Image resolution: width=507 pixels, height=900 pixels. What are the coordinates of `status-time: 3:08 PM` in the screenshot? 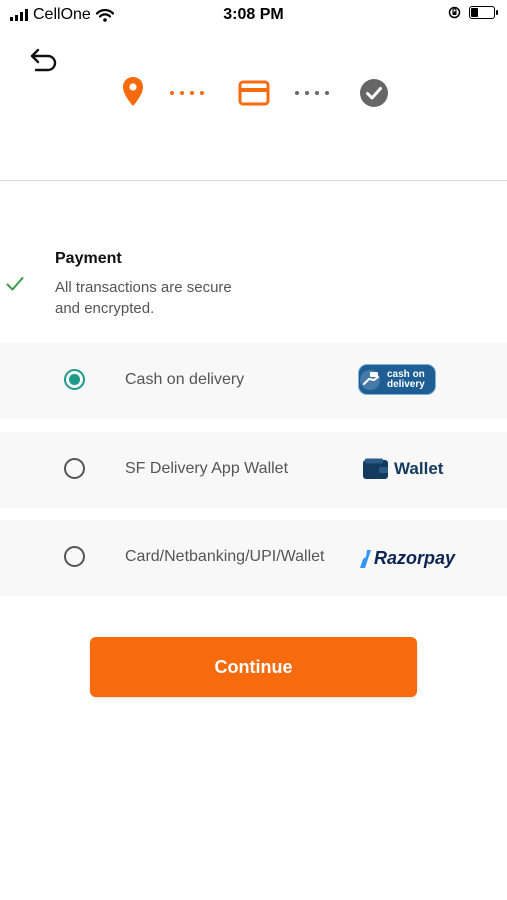 It's located at (253, 14).